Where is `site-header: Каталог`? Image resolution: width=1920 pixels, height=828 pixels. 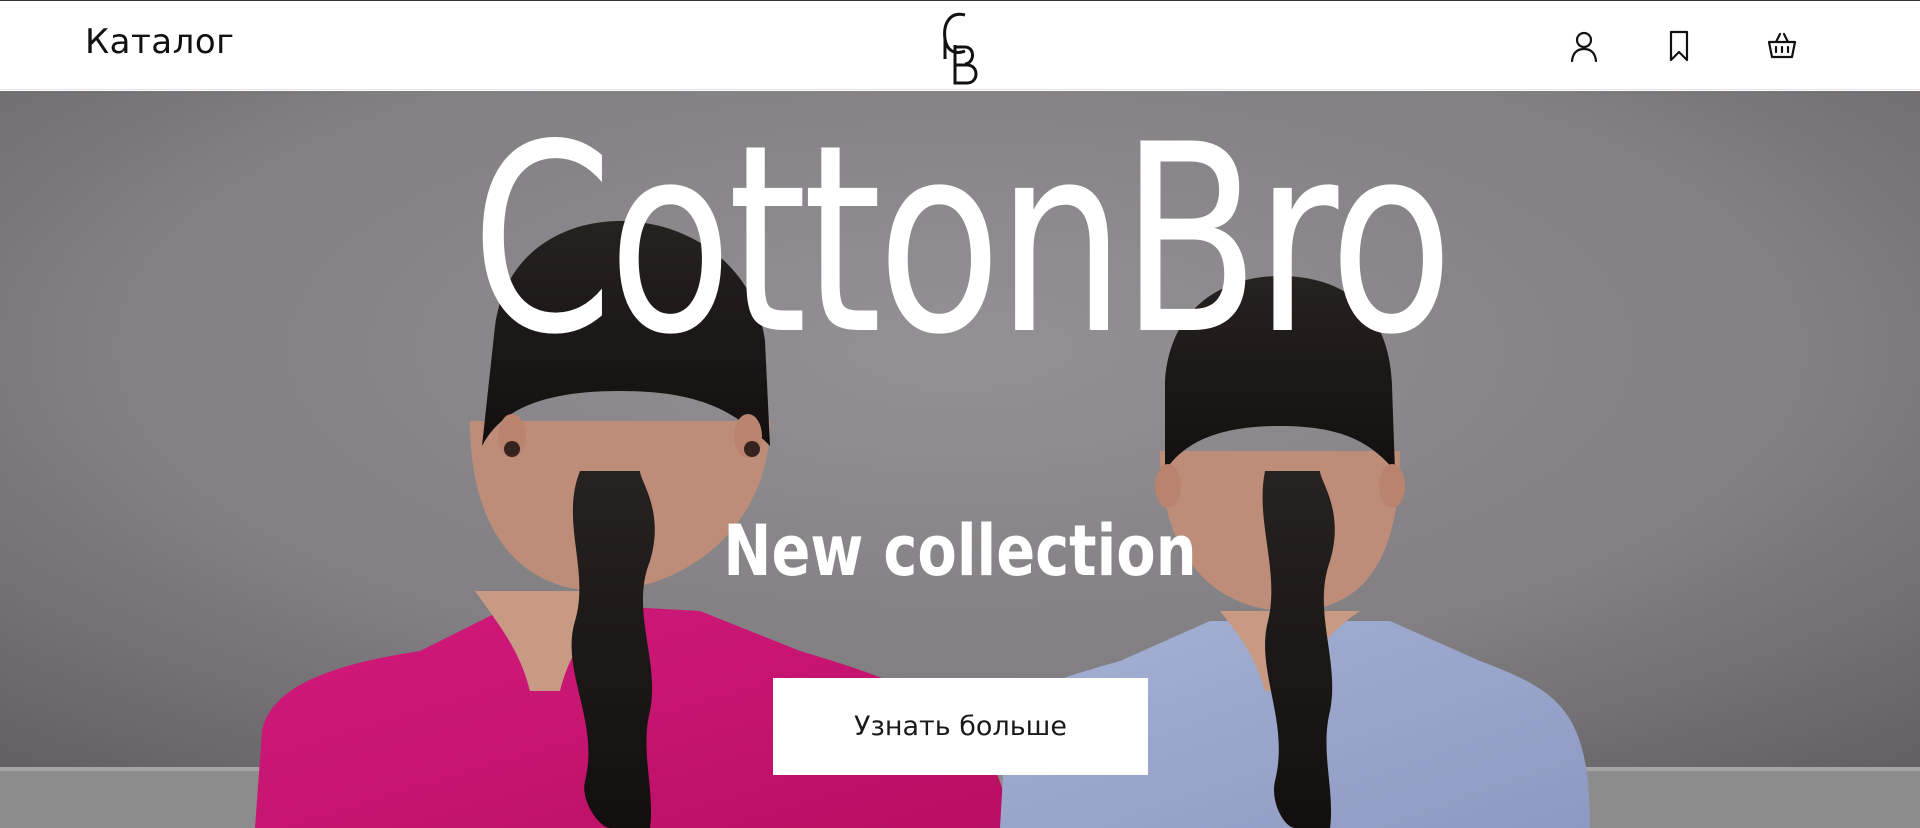
site-header: Каталог is located at coordinates (960, 45).